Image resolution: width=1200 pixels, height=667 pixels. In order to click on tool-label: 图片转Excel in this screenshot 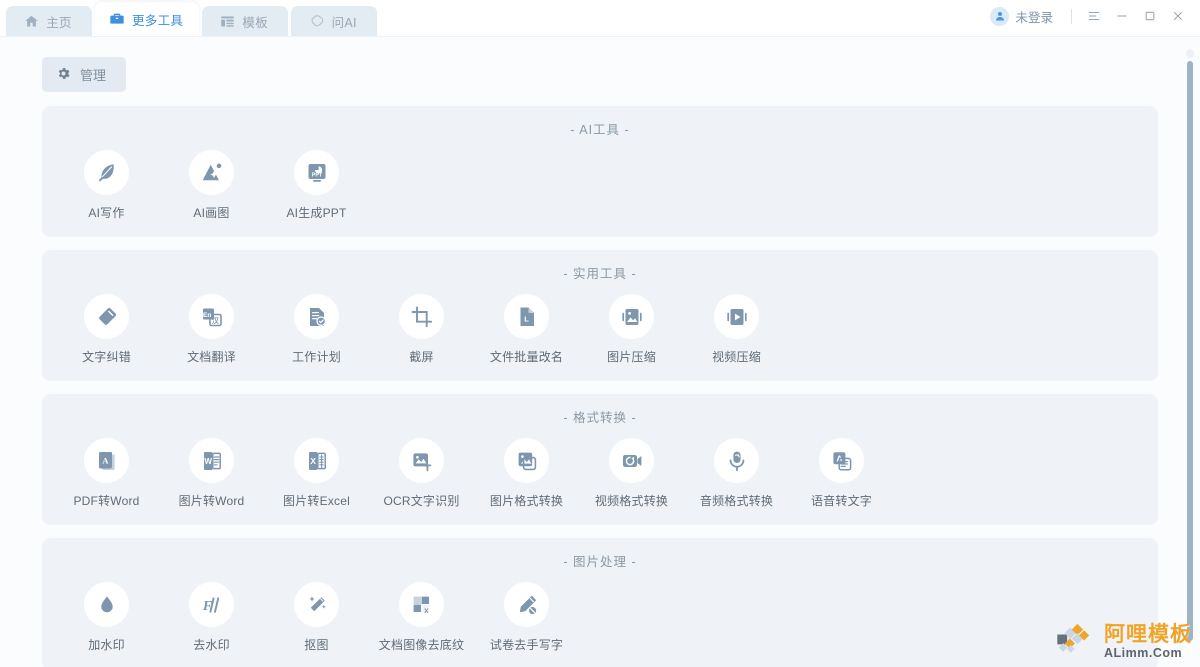, I will do `click(316, 501)`.